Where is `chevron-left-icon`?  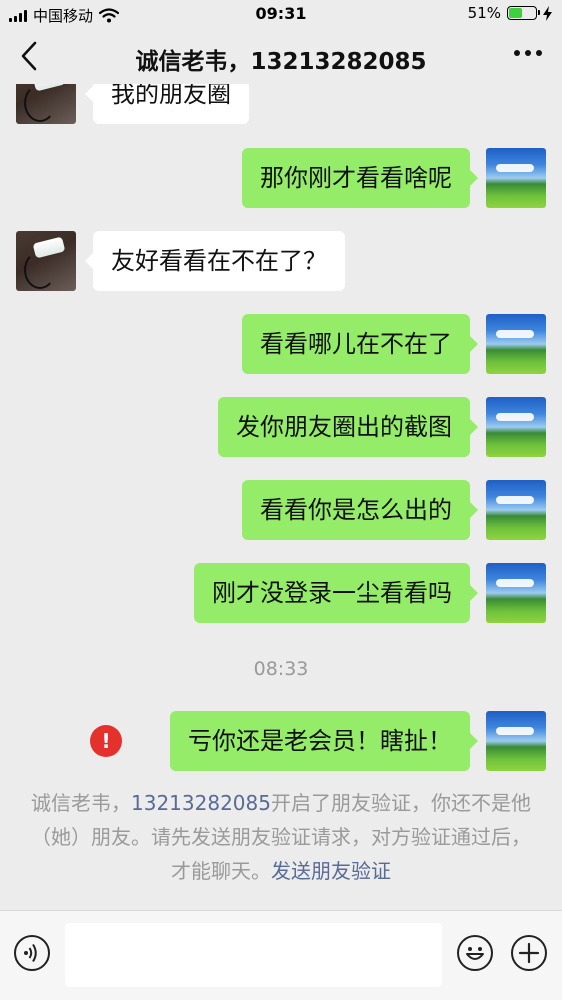 chevron-left-icon is located at coordinates (29, 56).